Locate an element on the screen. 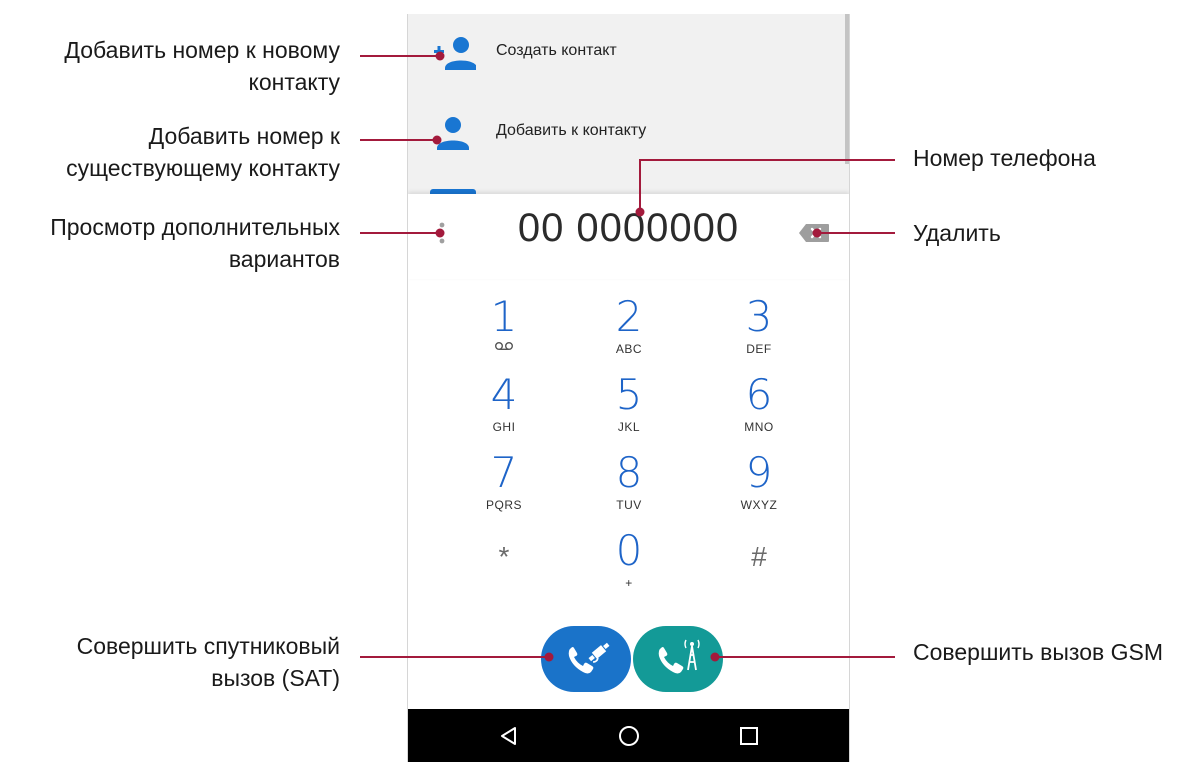 The height and width of the screenshot is (762, 1195). key-1: 1 is located at coordinates (504, 334).